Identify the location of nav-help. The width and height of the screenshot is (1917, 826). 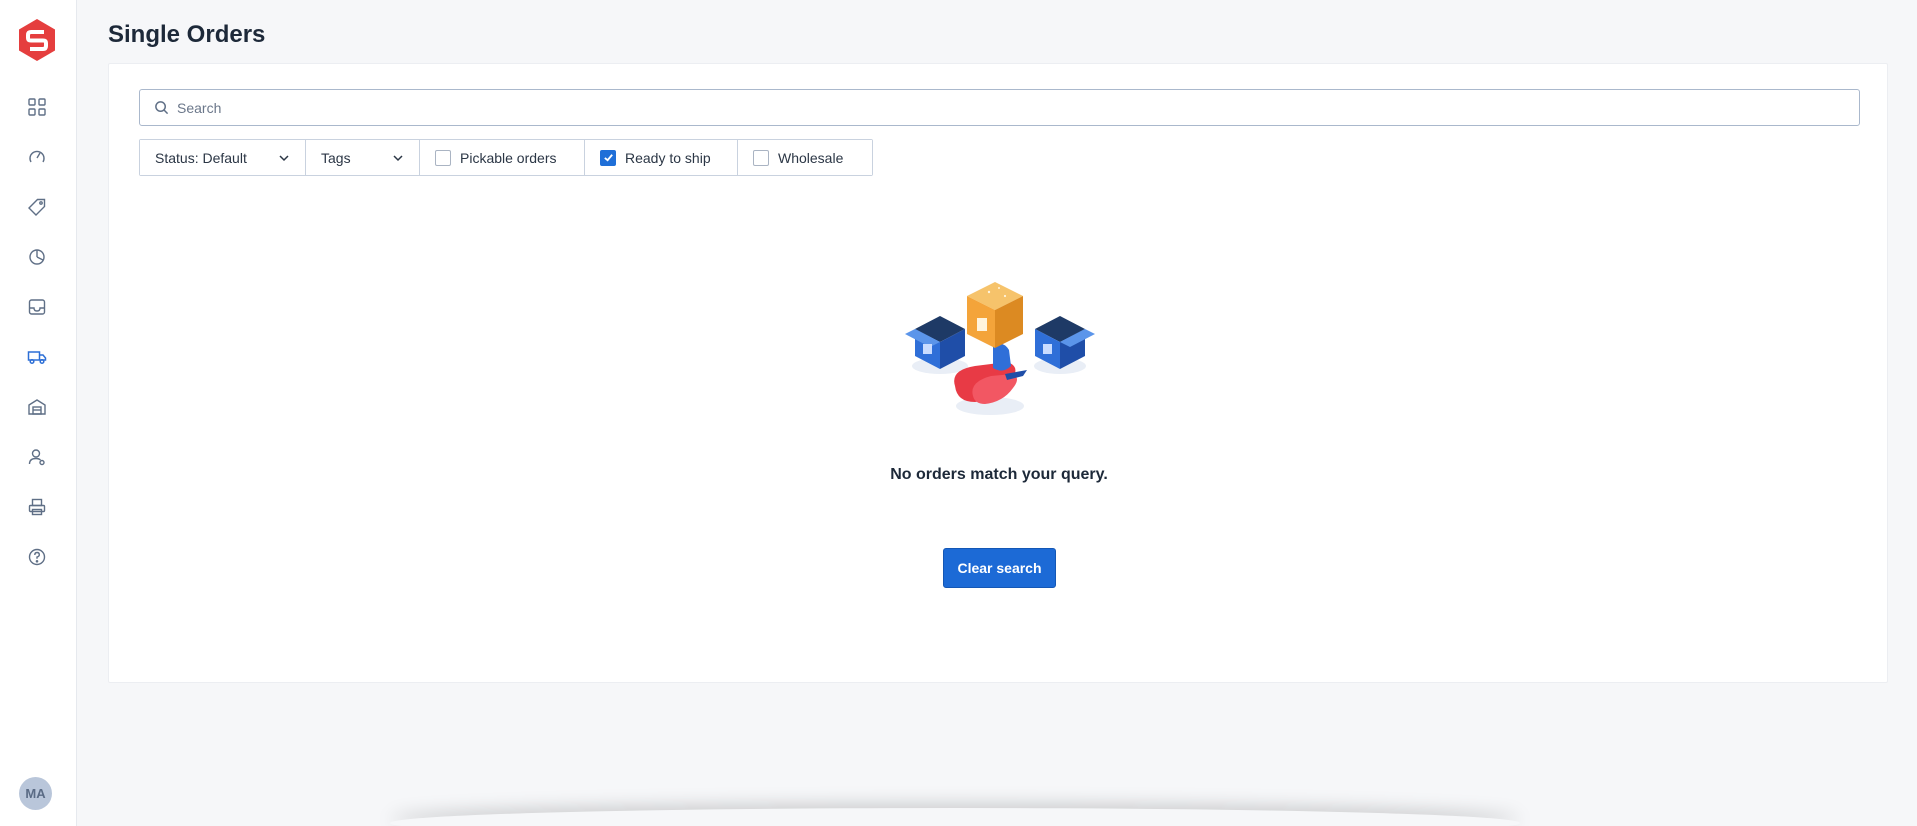
(37, 557).